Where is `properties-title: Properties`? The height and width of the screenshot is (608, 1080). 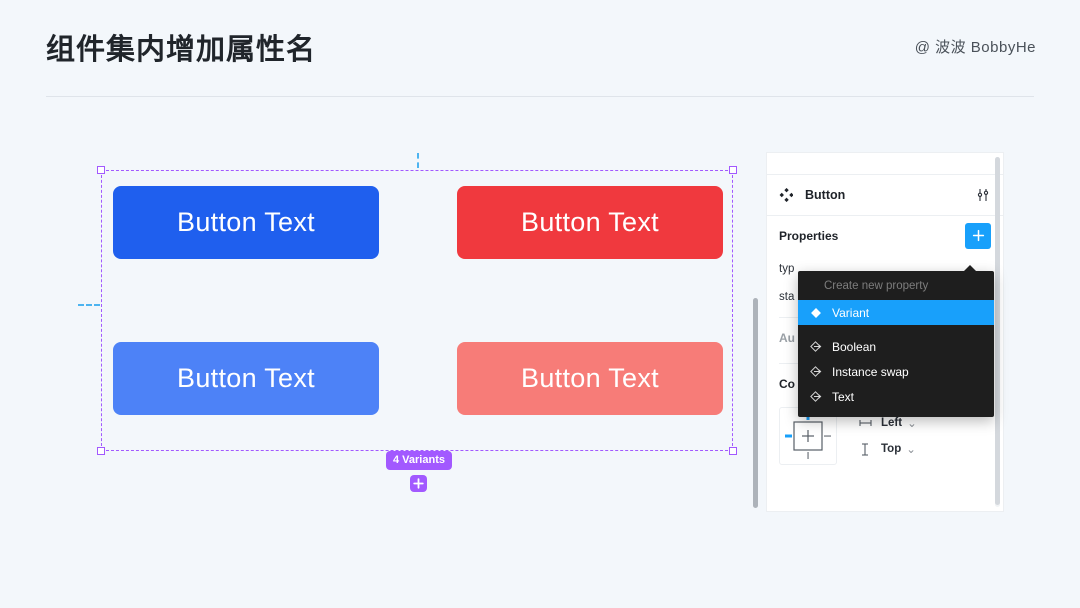
properties-title: Properties is located at coordinates (809, 235).